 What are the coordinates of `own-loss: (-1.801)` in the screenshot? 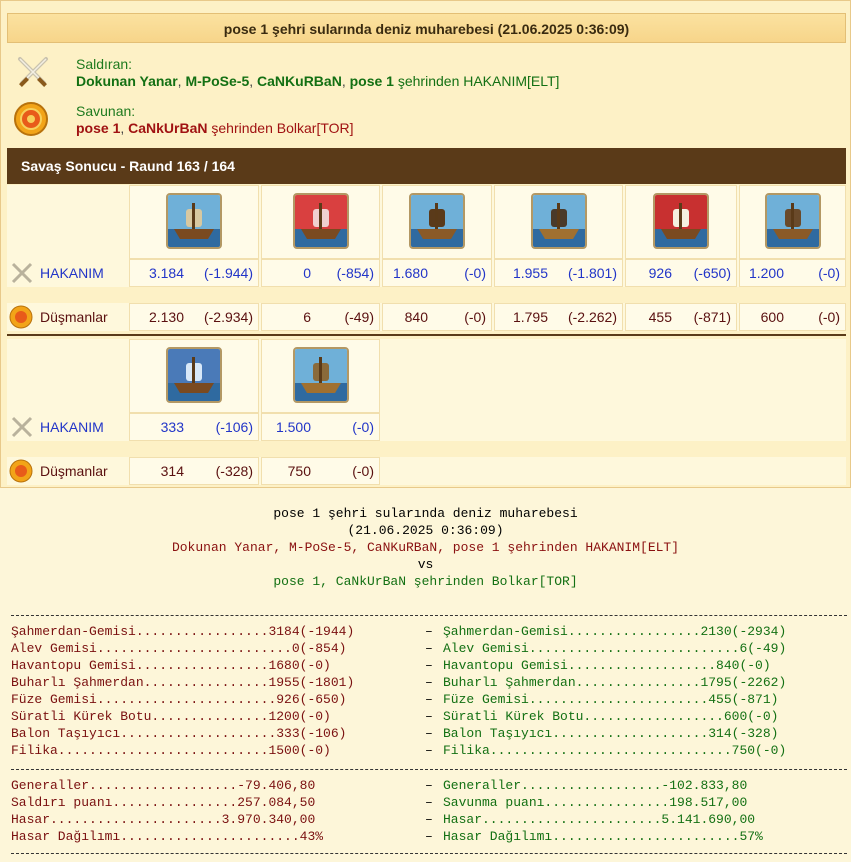 It's located at (592, 273).